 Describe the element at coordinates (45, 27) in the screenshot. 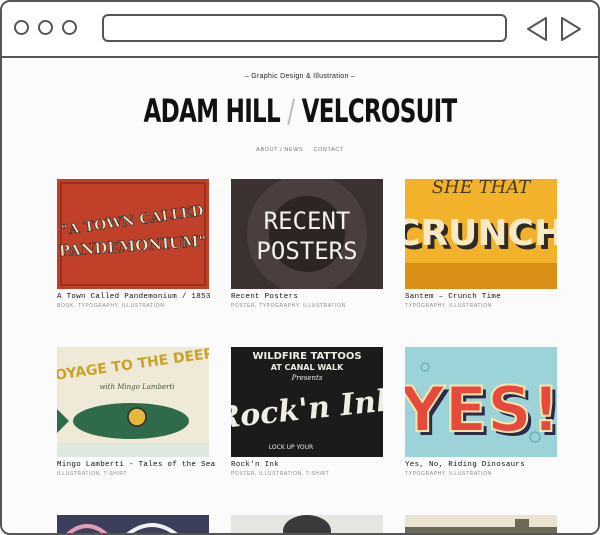

I see `window-minimize-dot` at that location.